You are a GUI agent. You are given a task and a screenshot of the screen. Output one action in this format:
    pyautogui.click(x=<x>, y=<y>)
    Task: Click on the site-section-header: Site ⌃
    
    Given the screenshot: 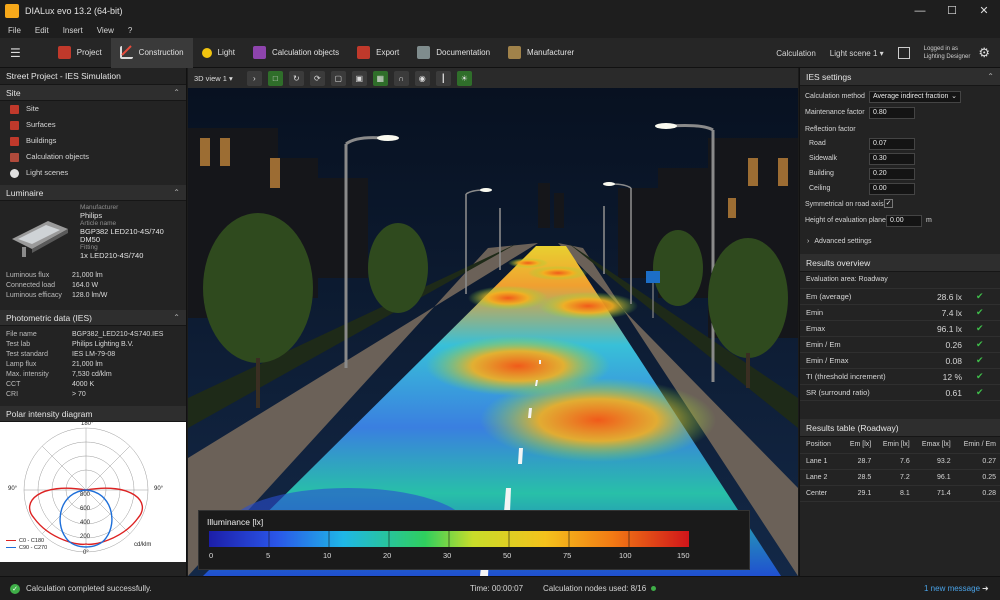 What is the action you would take?
    pyautogui.click(x=93, y=93)
    